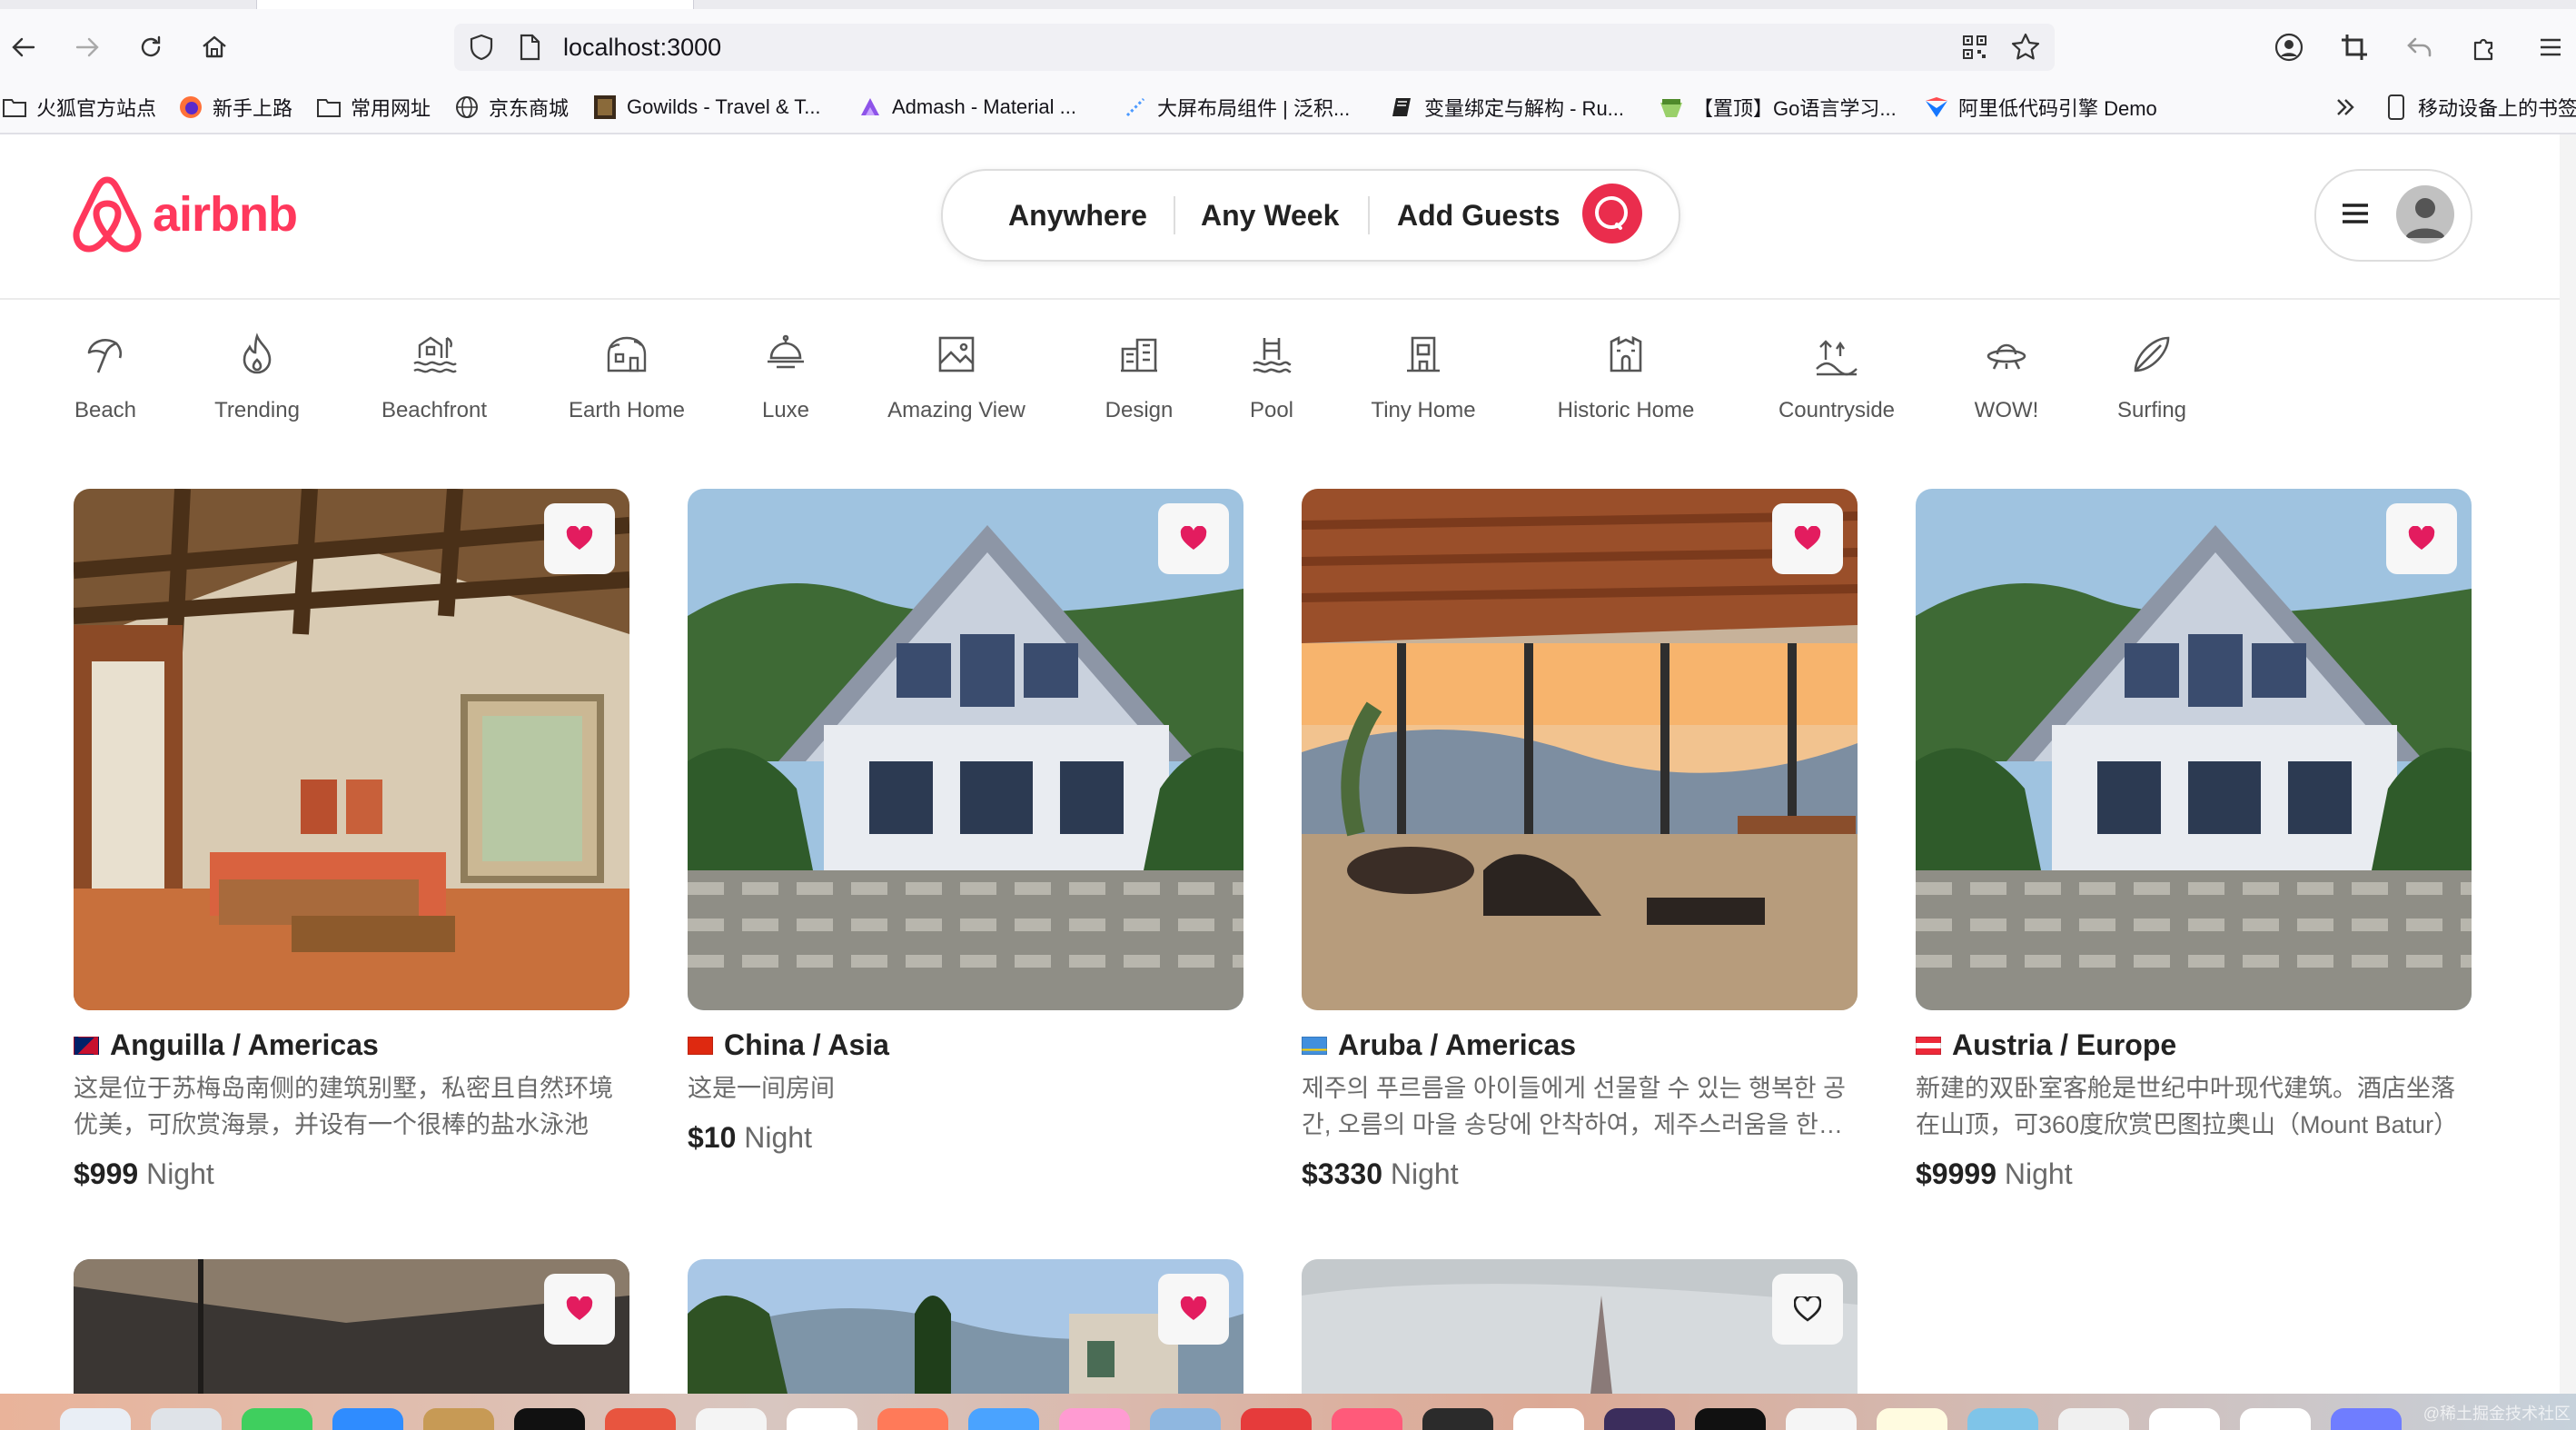 This screenshot has height=1430, width=2576. Describe the element at coordinates (511, 107) in the screenshot. I see `bookmark-item: 京东商城` at that location.